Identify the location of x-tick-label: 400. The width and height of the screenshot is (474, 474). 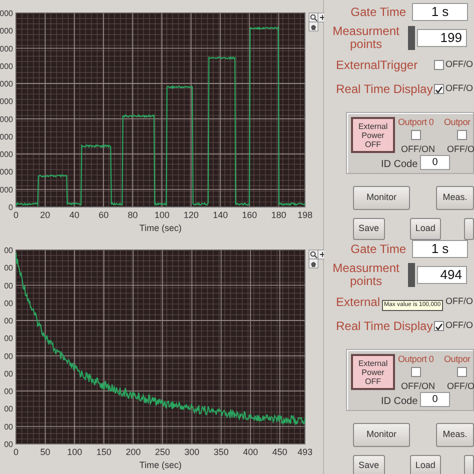
(250, 452).